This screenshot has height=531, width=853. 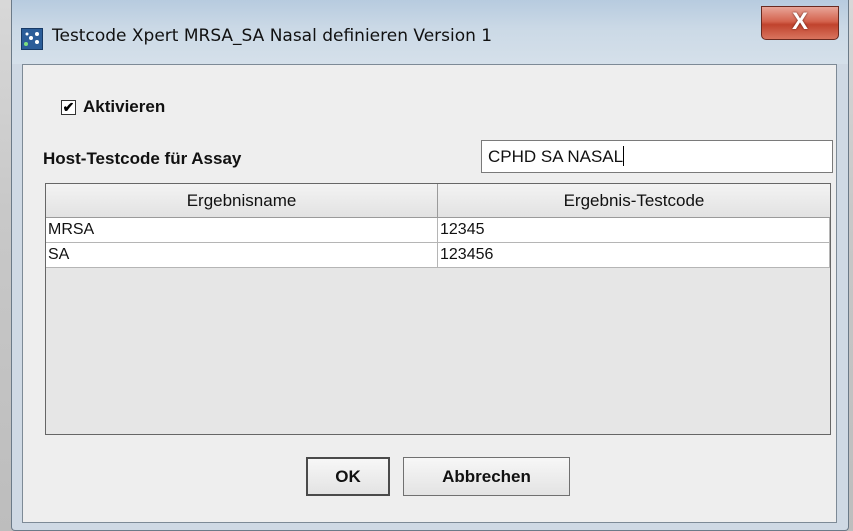 I want to click on cancel-button: Abbrechen, so click(x=486, y=476).